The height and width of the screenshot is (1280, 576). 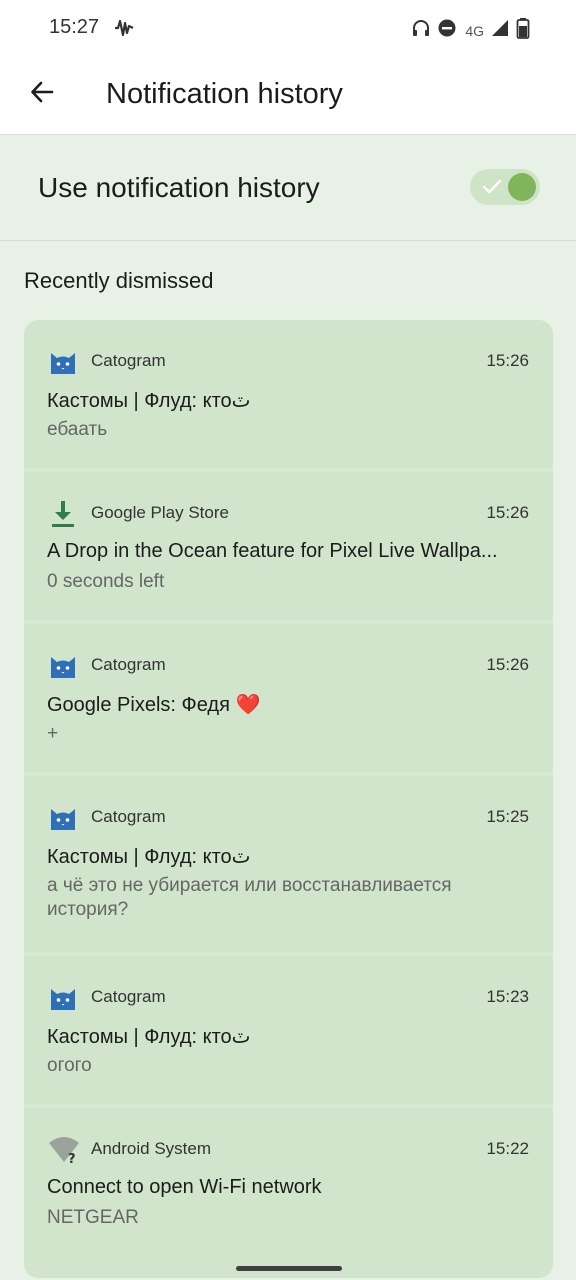 What do you see at coordinates (507, 816) in the screenshot?
I see `notification-time: 15:25` at bounding box center [507, 816].